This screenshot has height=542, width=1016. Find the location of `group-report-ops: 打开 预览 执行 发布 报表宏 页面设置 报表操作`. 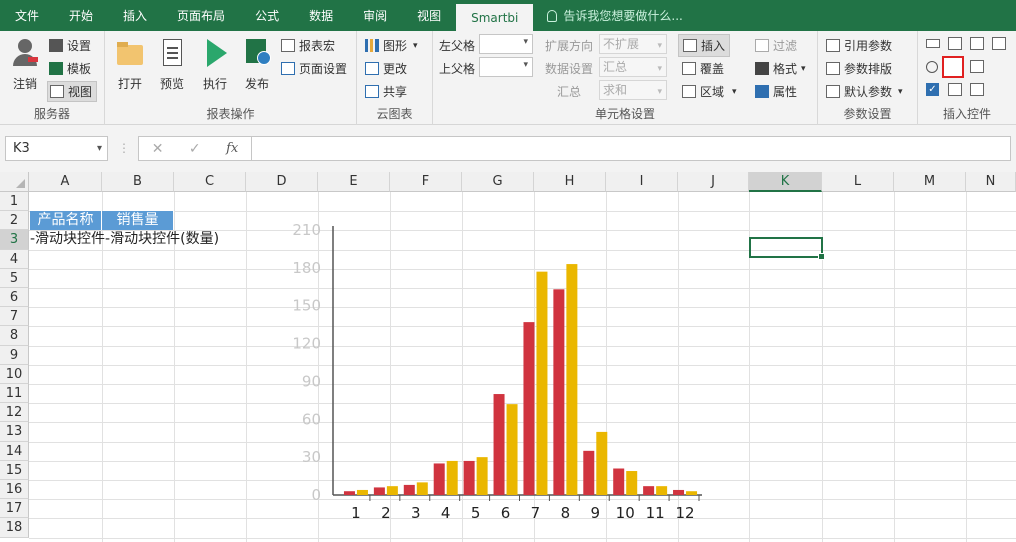

group-report-ops: 打开 预览 执行 发布 报表宏 页面设置 报表操作 is located at coordinates (231, 78).